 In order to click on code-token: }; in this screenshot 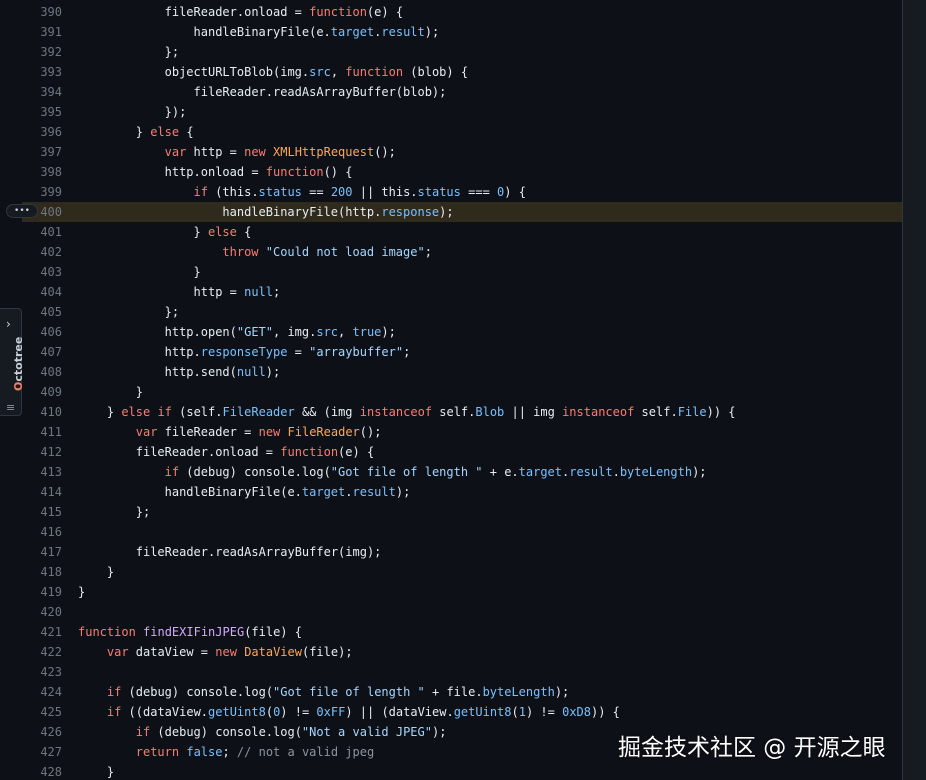, I will do `click(172, 52)`.